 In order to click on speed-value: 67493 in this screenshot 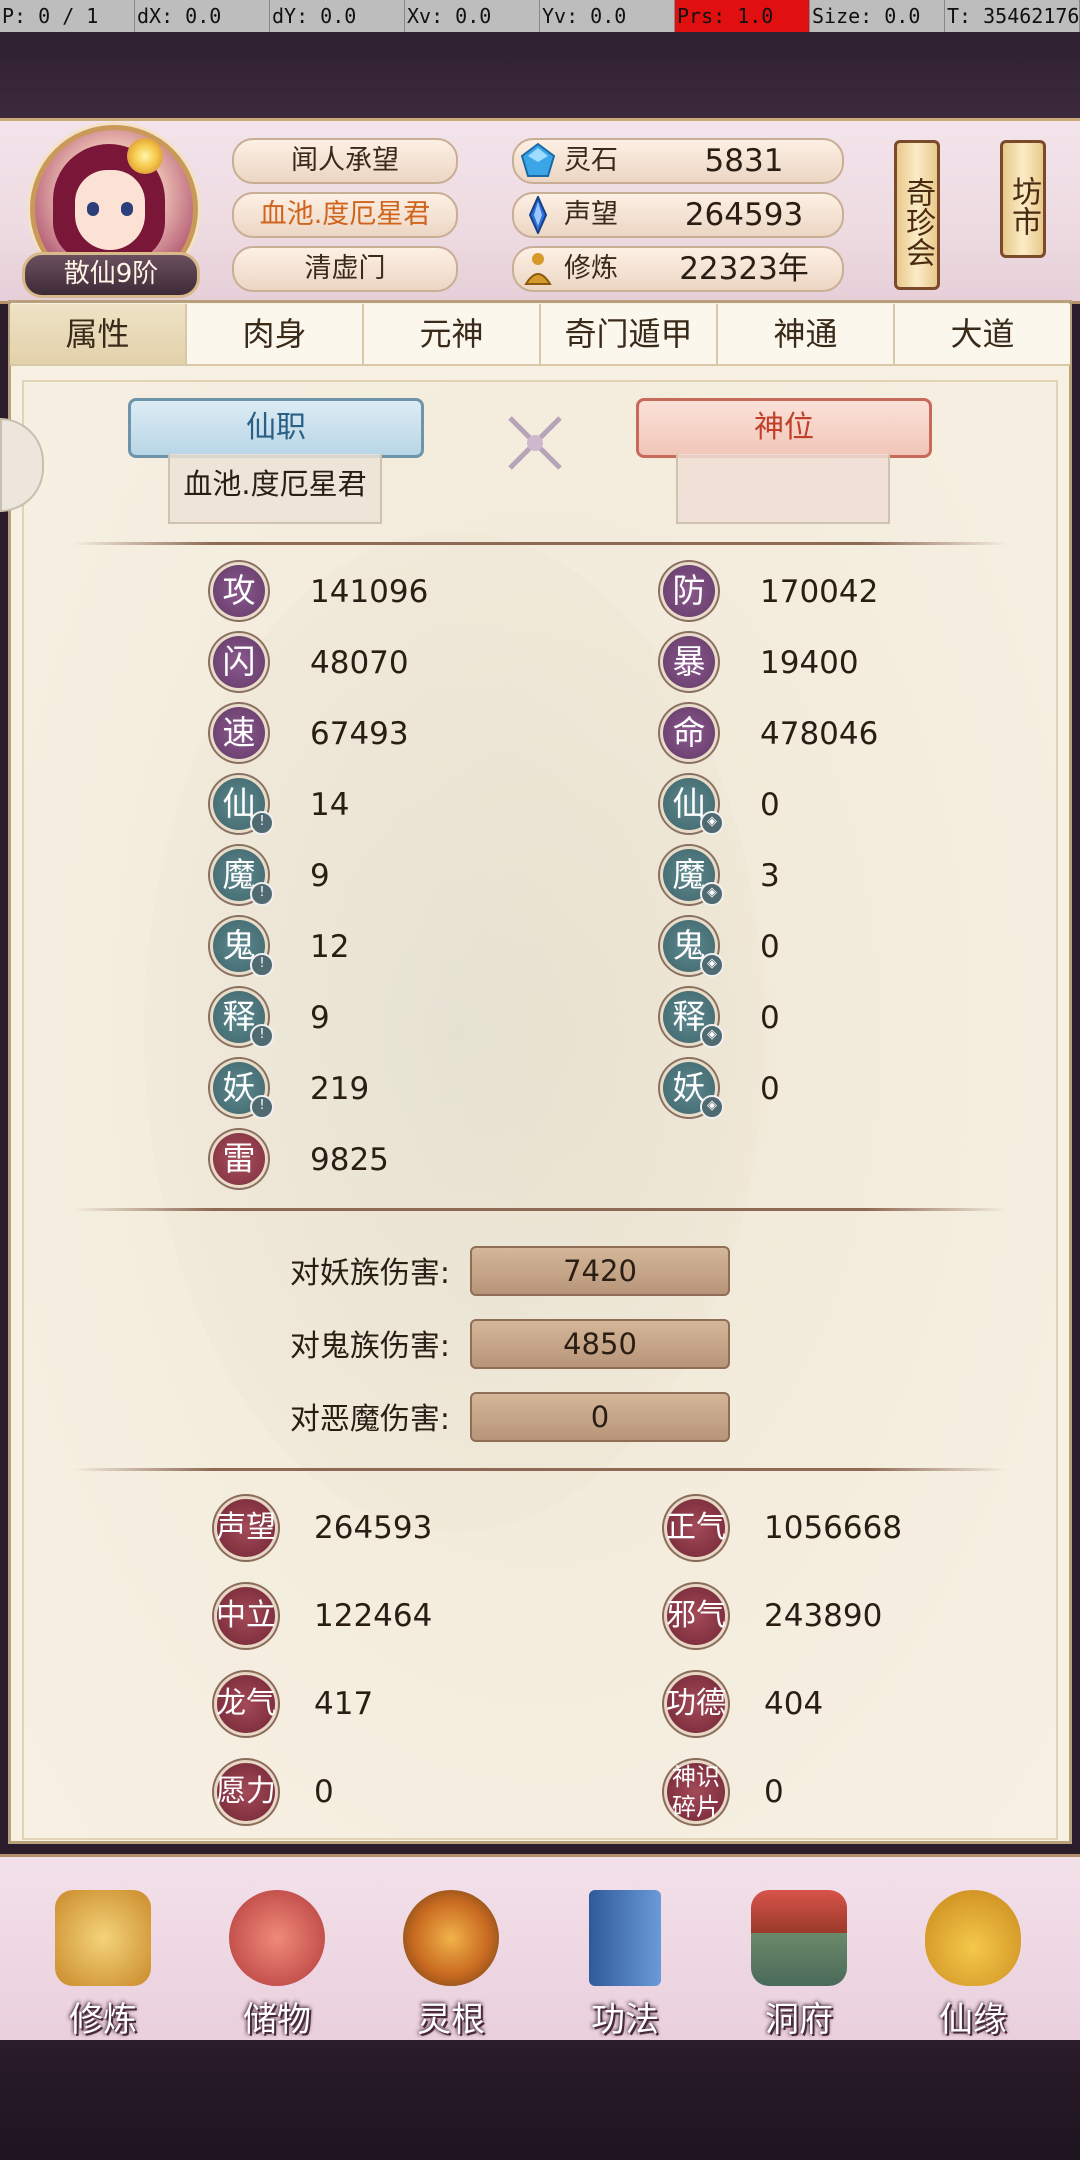, I will do `click(359, 734)`.